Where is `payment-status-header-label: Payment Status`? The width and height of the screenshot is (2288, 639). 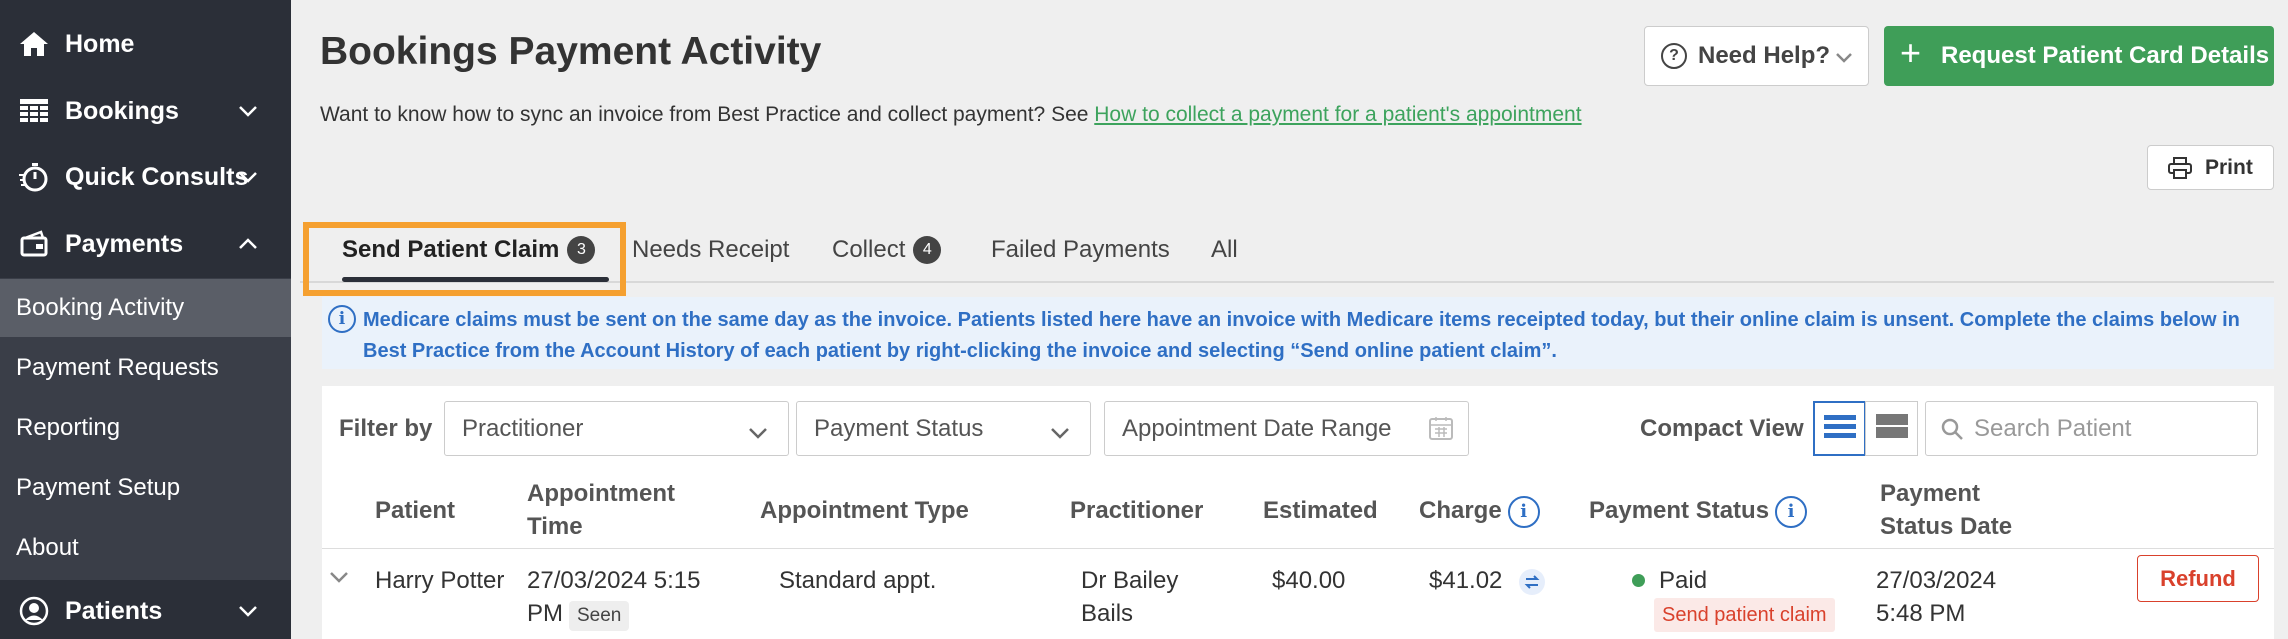 payment-status-header-label: Payment Status is located at coordinates (1679, 510).